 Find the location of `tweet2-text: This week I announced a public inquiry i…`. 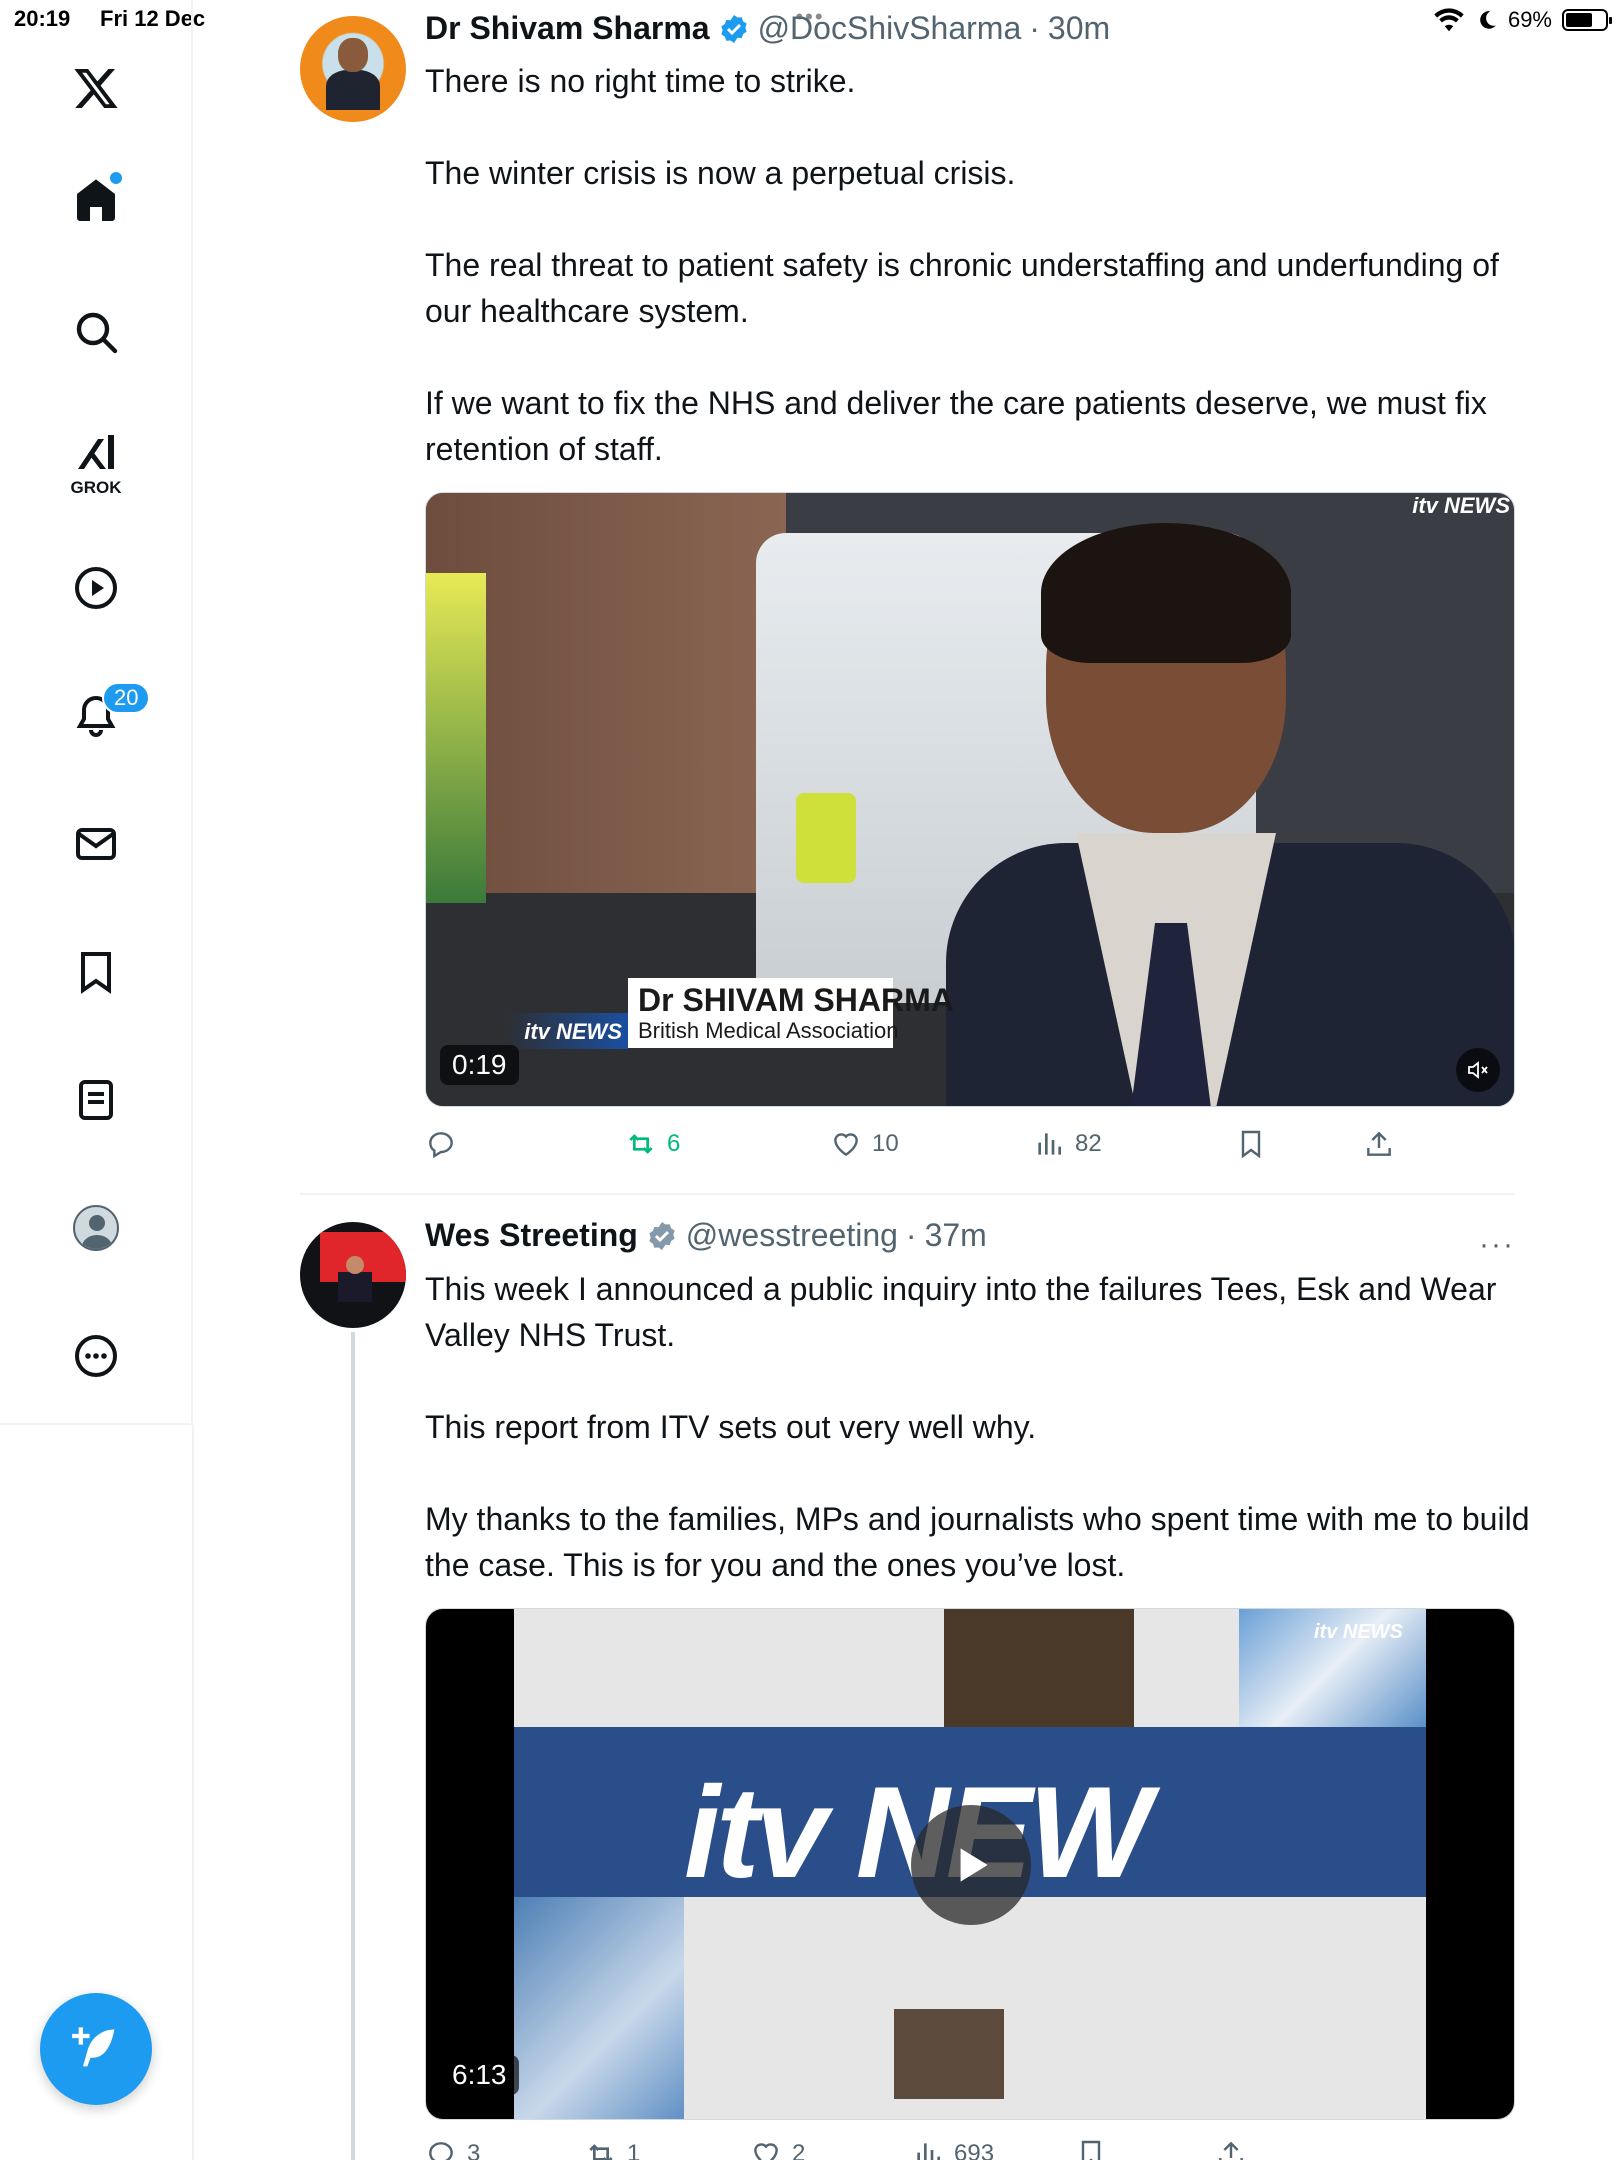

tweet2-text: This week I announced a public inquiry i… is located at coordinates (980, 1427).